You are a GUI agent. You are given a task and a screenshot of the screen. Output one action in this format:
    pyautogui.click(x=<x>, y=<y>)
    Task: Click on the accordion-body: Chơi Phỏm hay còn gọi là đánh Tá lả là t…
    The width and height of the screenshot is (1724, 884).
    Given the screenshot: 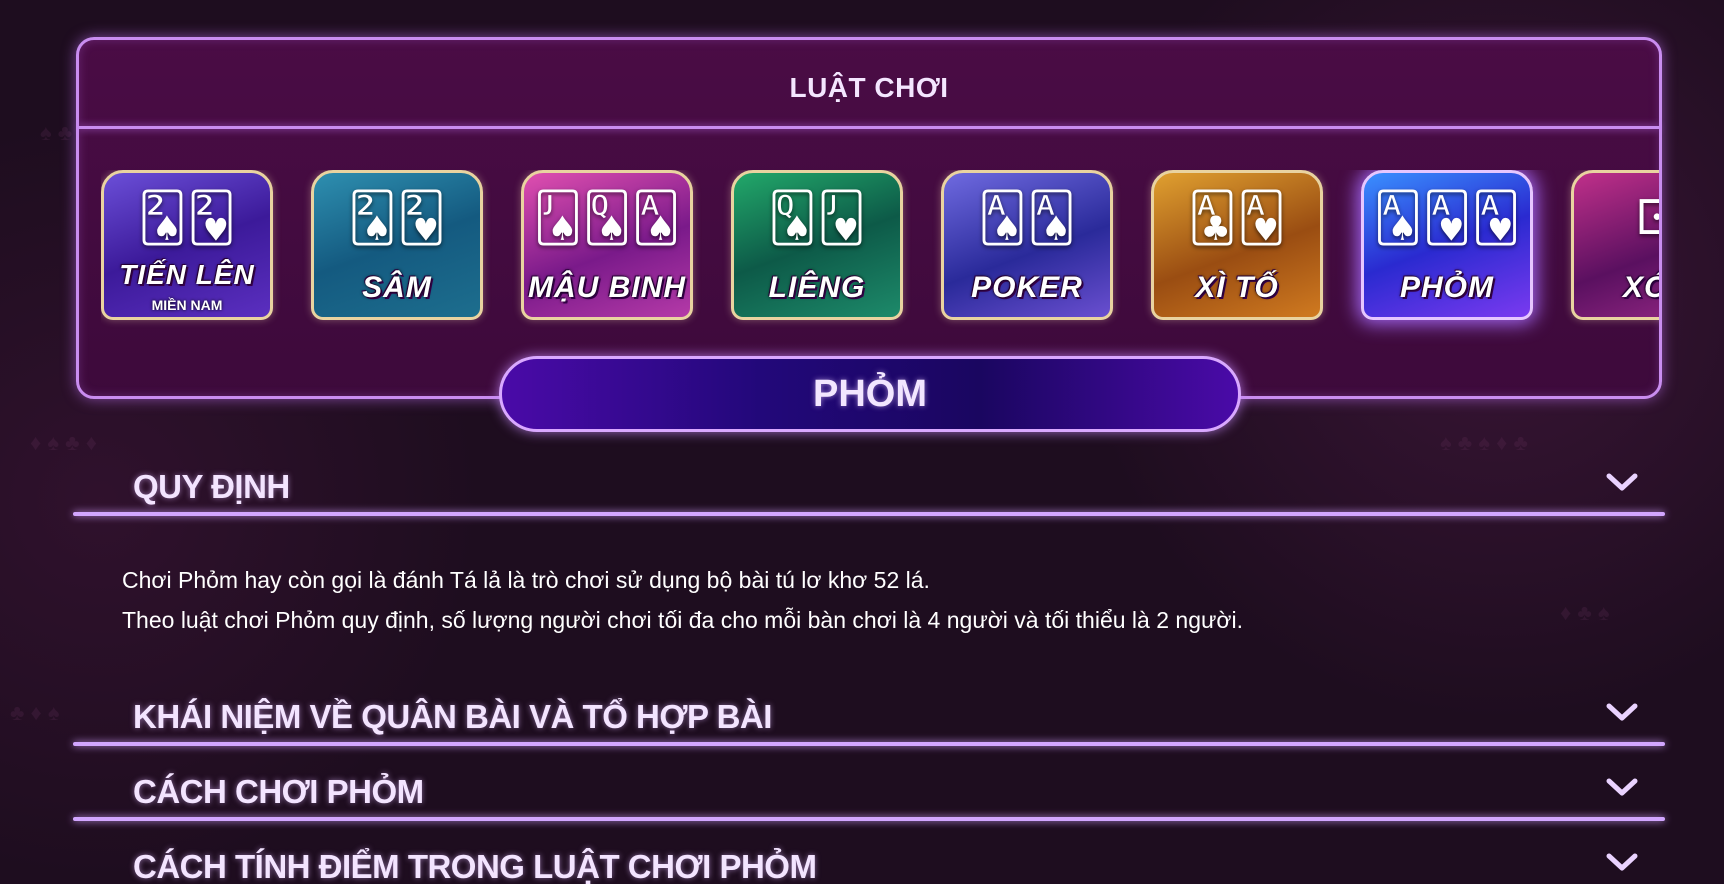 What is the action you would take?
    pyautogui.click(x=822, y=600)
    